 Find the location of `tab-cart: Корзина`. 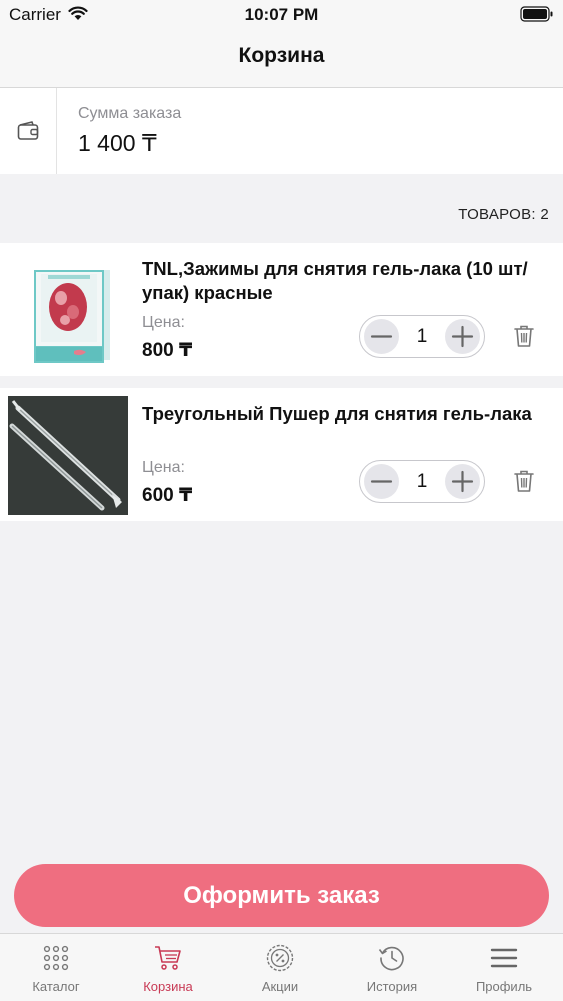

tab-cart: Корзина is located at coordinates (168, 967).